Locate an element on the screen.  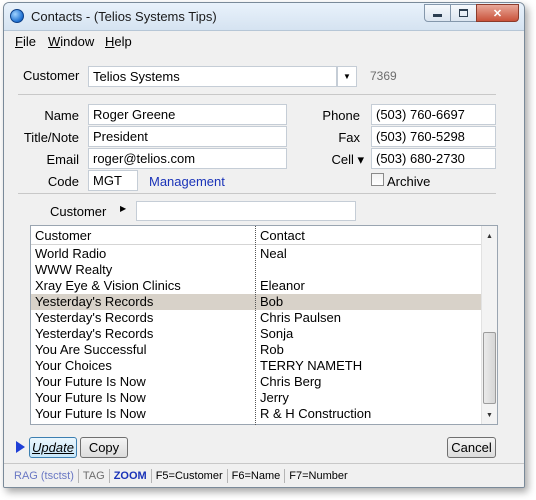
table-row: You Are Successful Rob is located at coordinates (256, 350).